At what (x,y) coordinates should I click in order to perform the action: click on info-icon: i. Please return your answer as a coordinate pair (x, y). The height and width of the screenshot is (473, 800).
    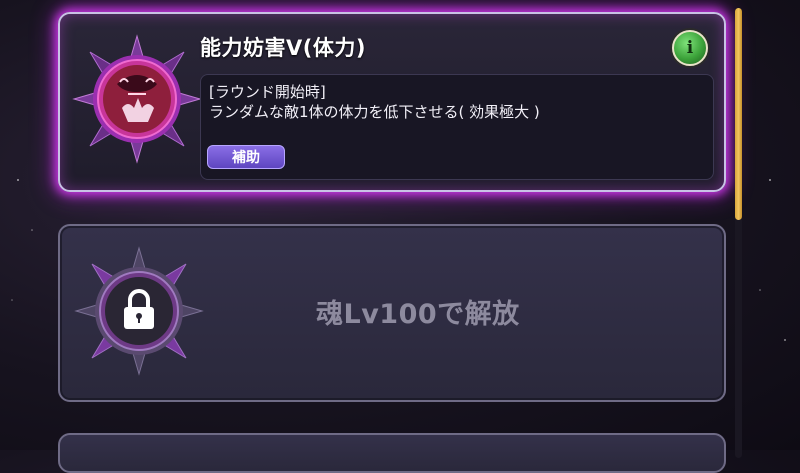
    Looking at the image, I should click on (690, 48).